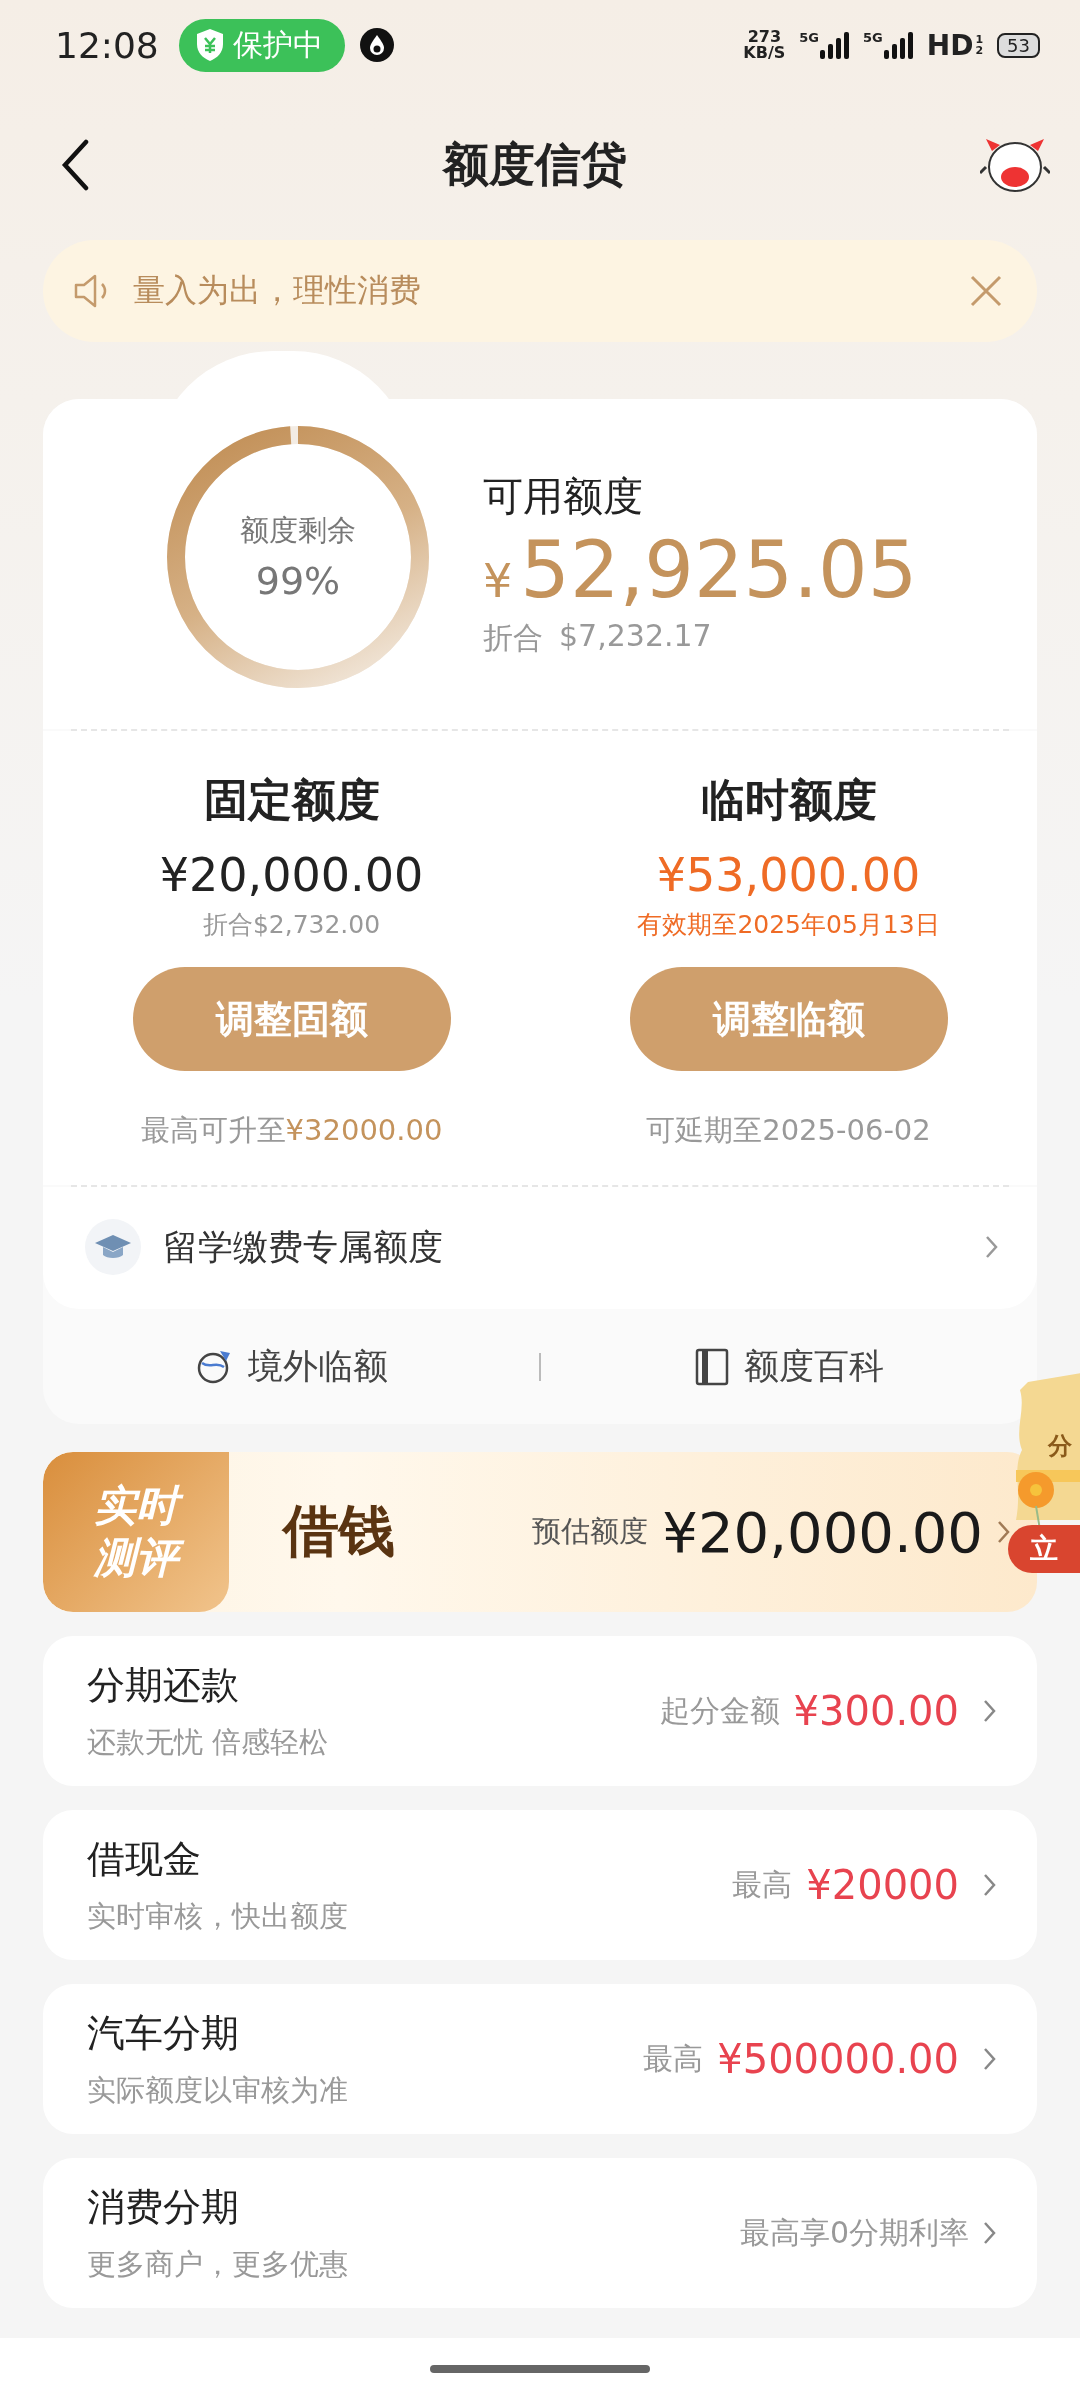 The image size is (1080, 2400). What do you see at coordinates (277, 290) in the screenshot?
I see `notice-text: 量入为出，理性消费` at bounding box center [277, 290].